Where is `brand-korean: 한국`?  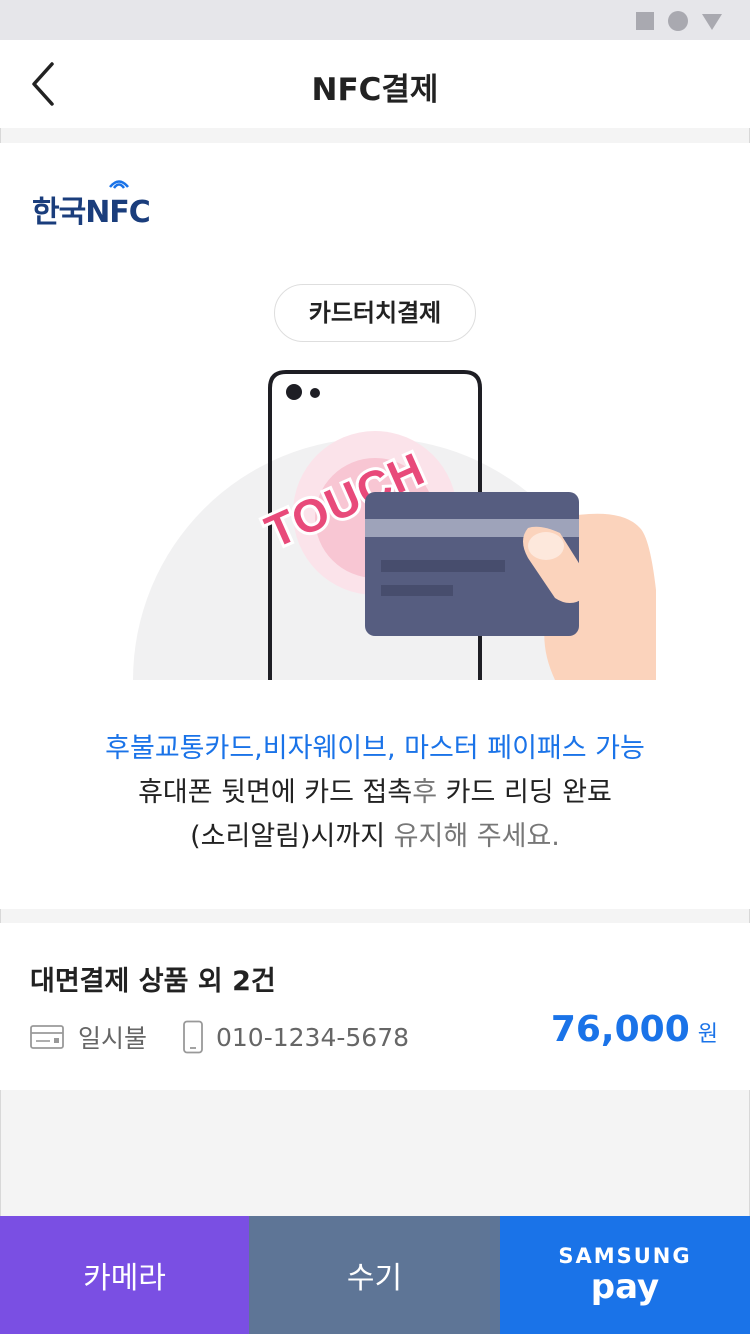 brand-korean: 한국 is located at coordinates (59, 212).